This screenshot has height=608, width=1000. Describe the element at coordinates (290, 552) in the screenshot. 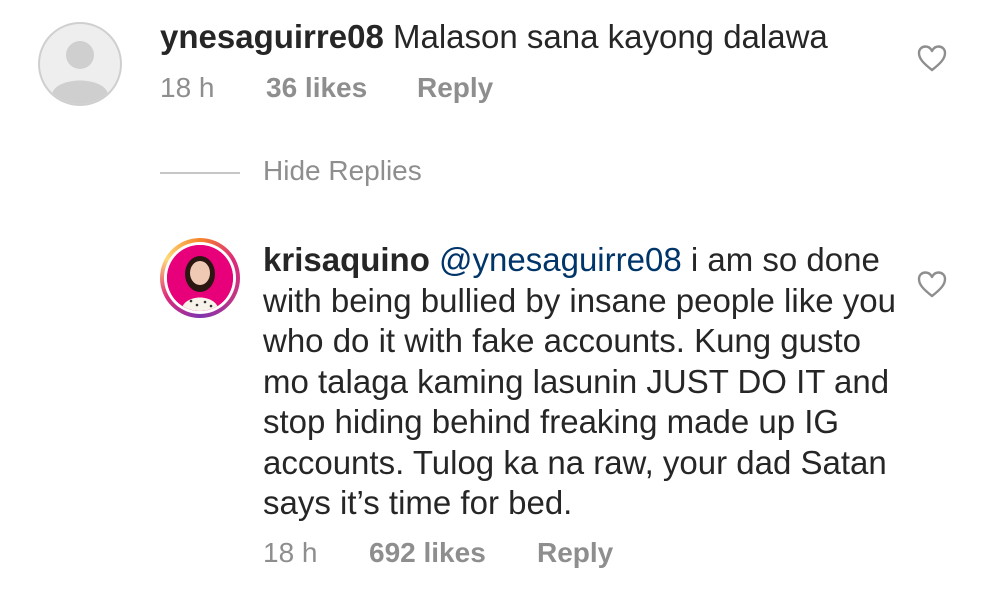

I see `reply-time: 18 h` at that location.